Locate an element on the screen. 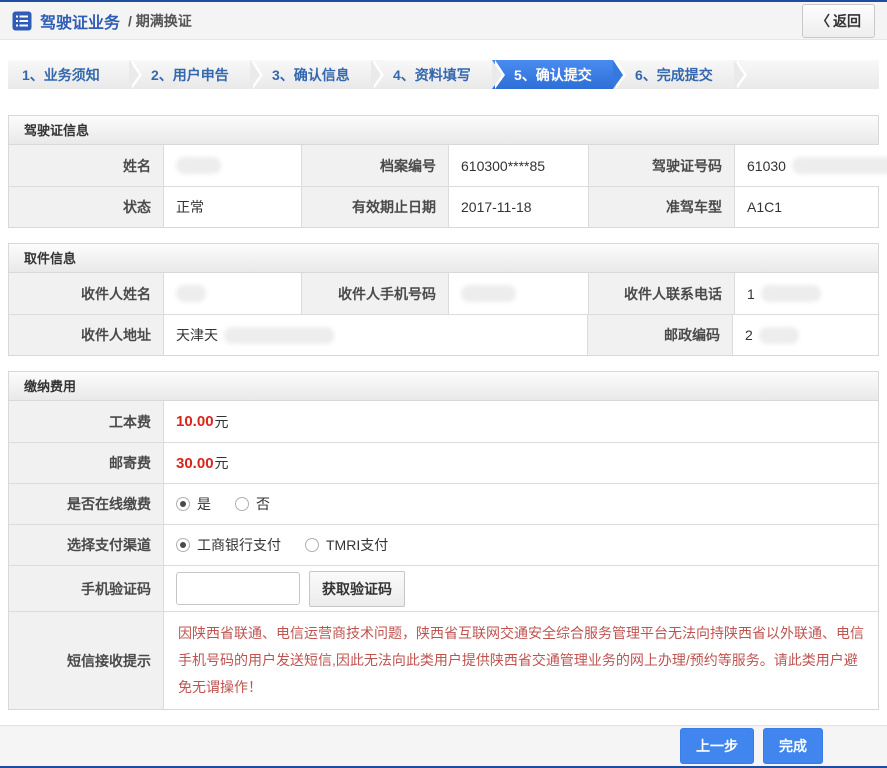 This screenshot has height=768, width=887. previous-step-button: 上一步 is located at coordinates (717, 746).